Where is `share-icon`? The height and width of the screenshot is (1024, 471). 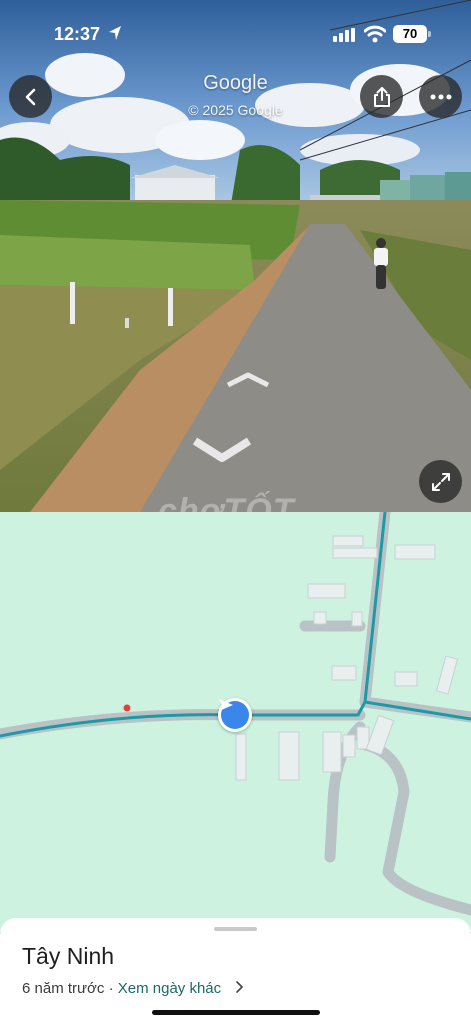 share-icon is located at coordinates (381, 96).